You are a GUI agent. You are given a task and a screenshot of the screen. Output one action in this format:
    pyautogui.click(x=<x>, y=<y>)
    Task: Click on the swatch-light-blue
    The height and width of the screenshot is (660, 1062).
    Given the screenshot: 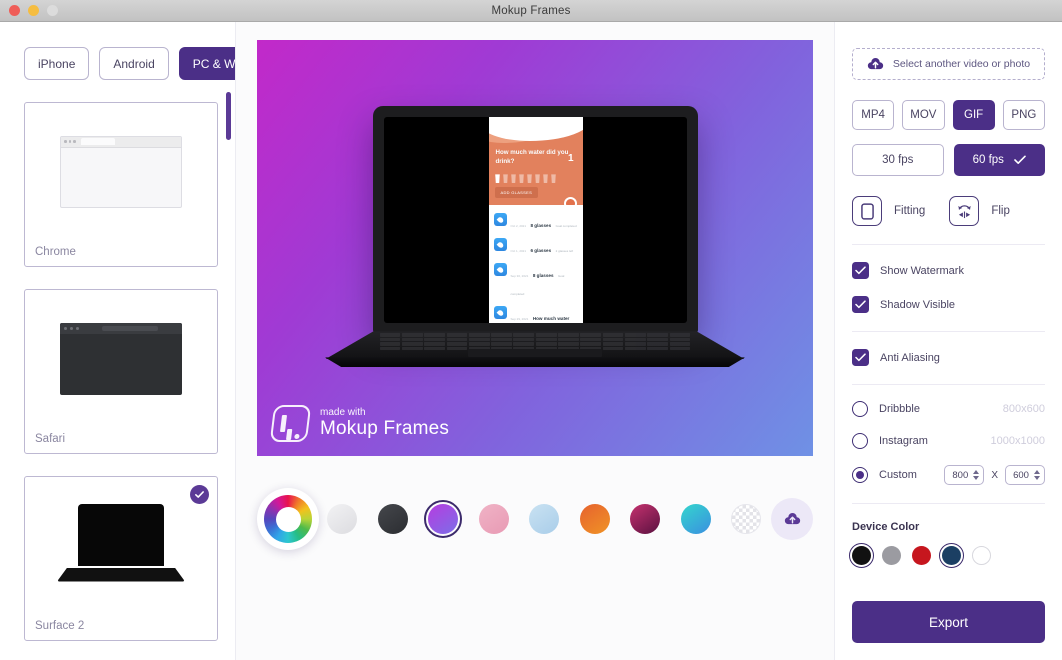 What is the action you would take?
    pyautogui.click(x=544, y=519)
    